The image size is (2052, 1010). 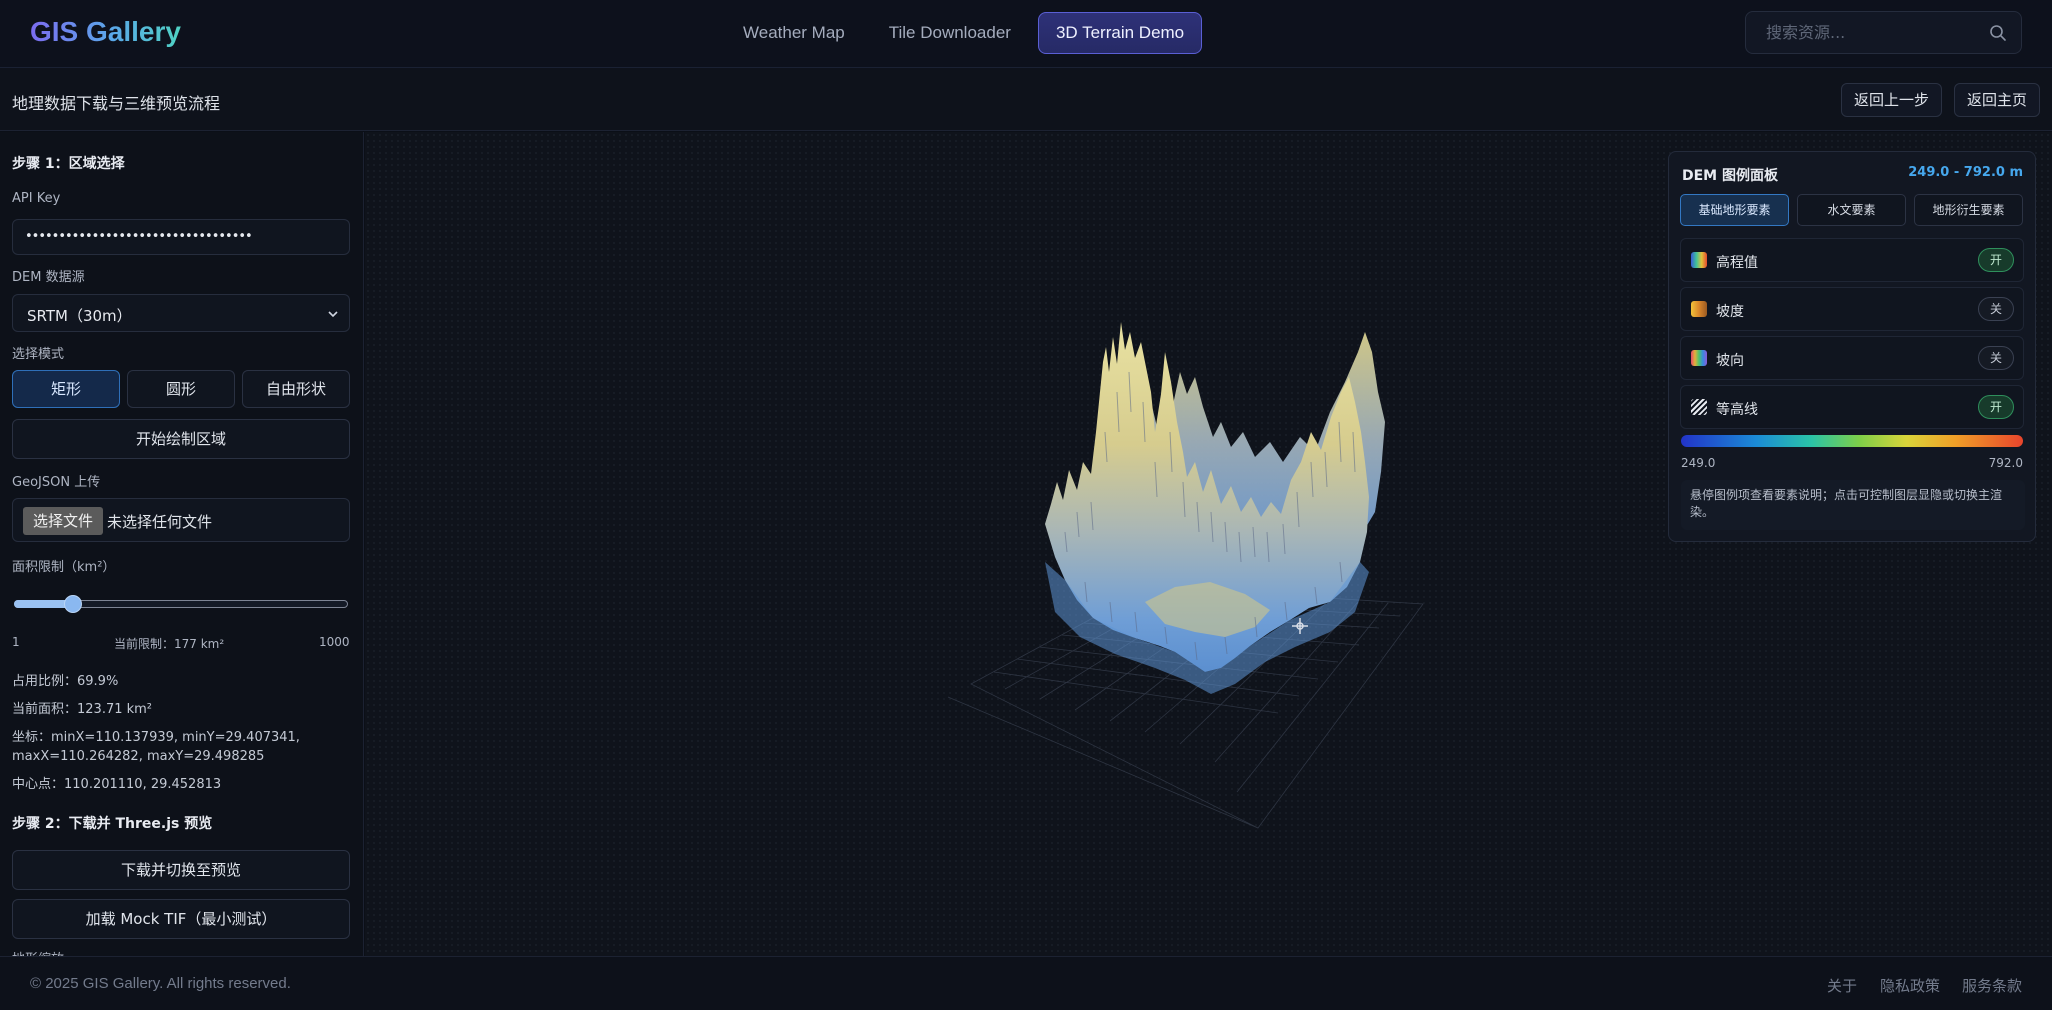 What do you see at coordinates (38, 952) in the screenshot?
I see `terrain-scale-label: 地形缩放` at bounding box center [38, 952].